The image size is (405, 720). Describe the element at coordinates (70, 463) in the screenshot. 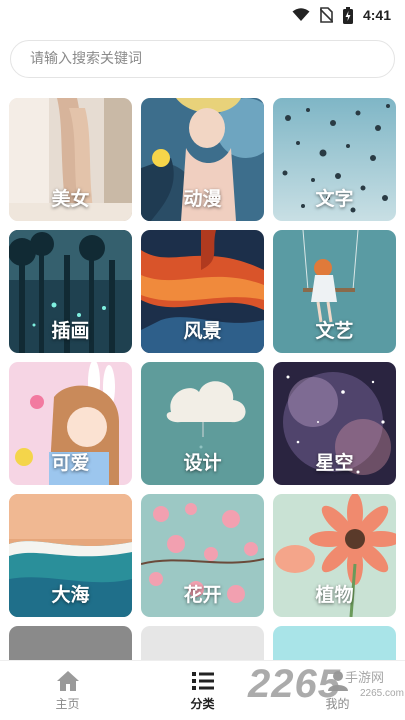

I see `category-label: 可爱` at that location.